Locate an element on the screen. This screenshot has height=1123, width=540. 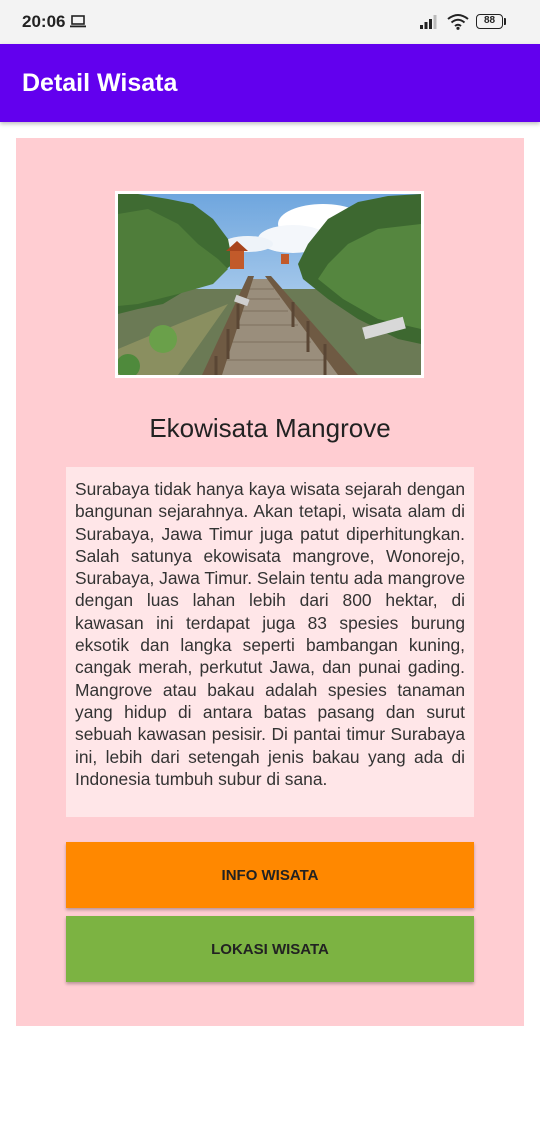
place-title: Ekowisata Mangrove is located at coordinates (270, 428).